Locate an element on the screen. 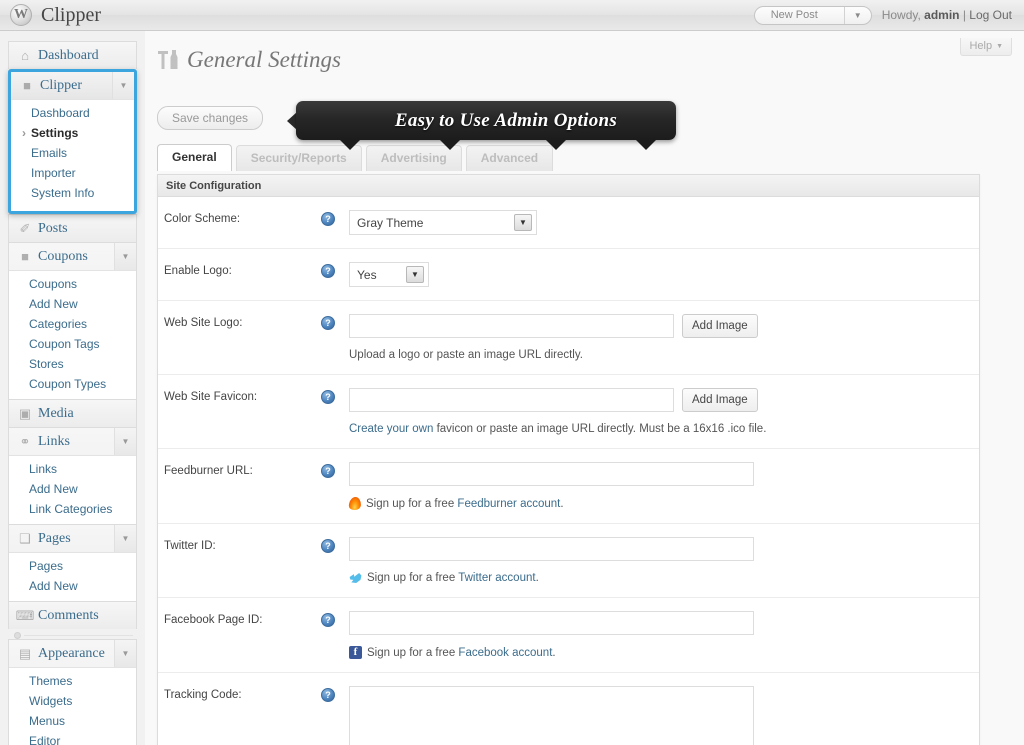 The image size is (1024, 745). sidebar-item-coupons: ■ Coupons ▼ is located at coordinates (72, 256).